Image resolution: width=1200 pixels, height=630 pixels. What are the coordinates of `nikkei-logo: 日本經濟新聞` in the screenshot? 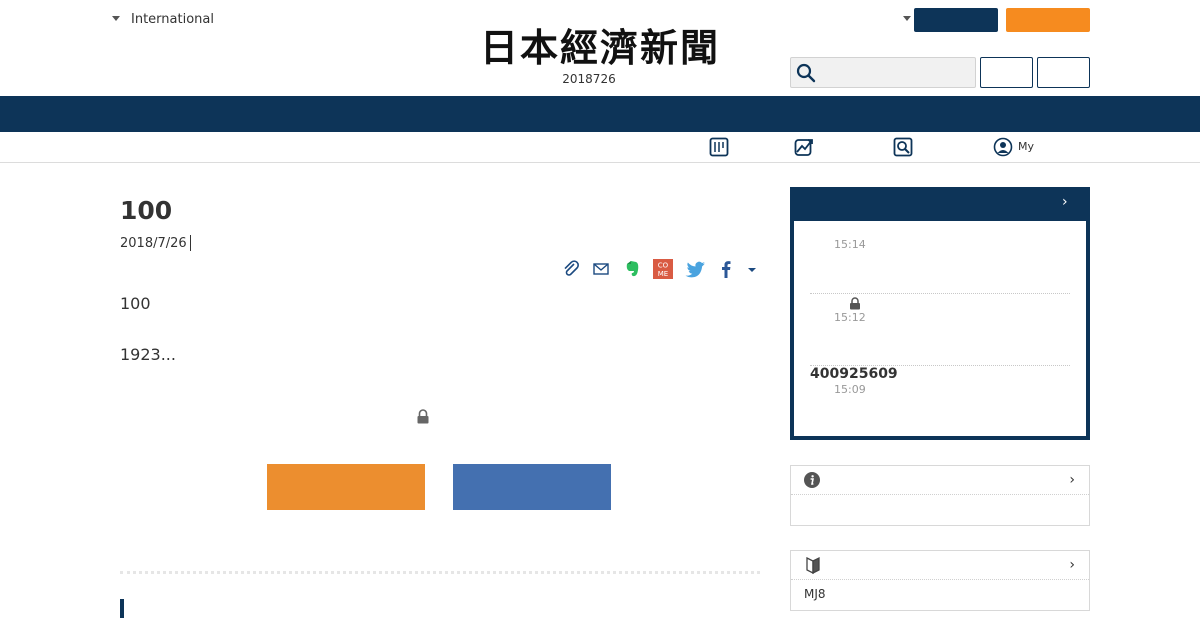 It's located at (600, 47).